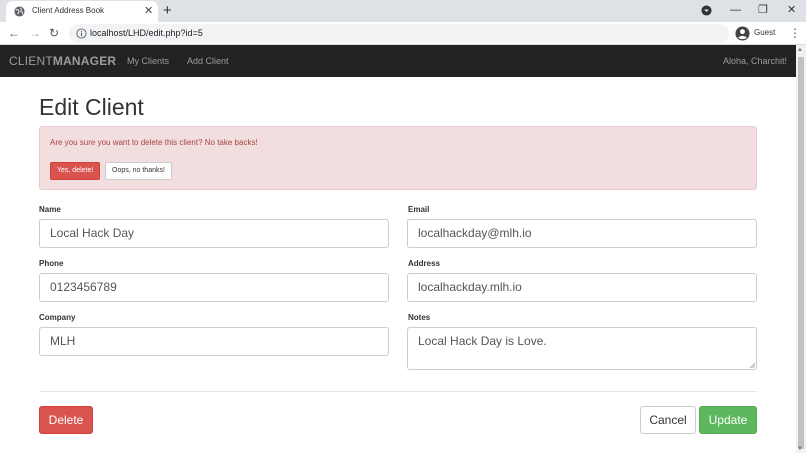  What do you see at coordinates (791, 10) in the screenshot?
I see `window-close-icon: ✕` at bounding box center [791, 10].